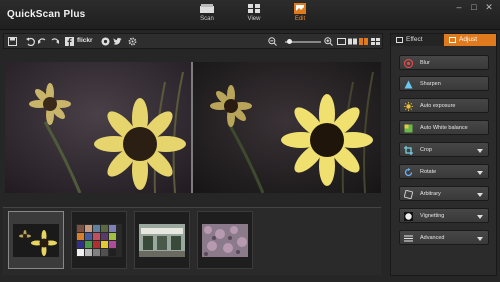 This screenshot has height=282, width=500. I want to click on rotate-button: Rotate, so click(444, 171).